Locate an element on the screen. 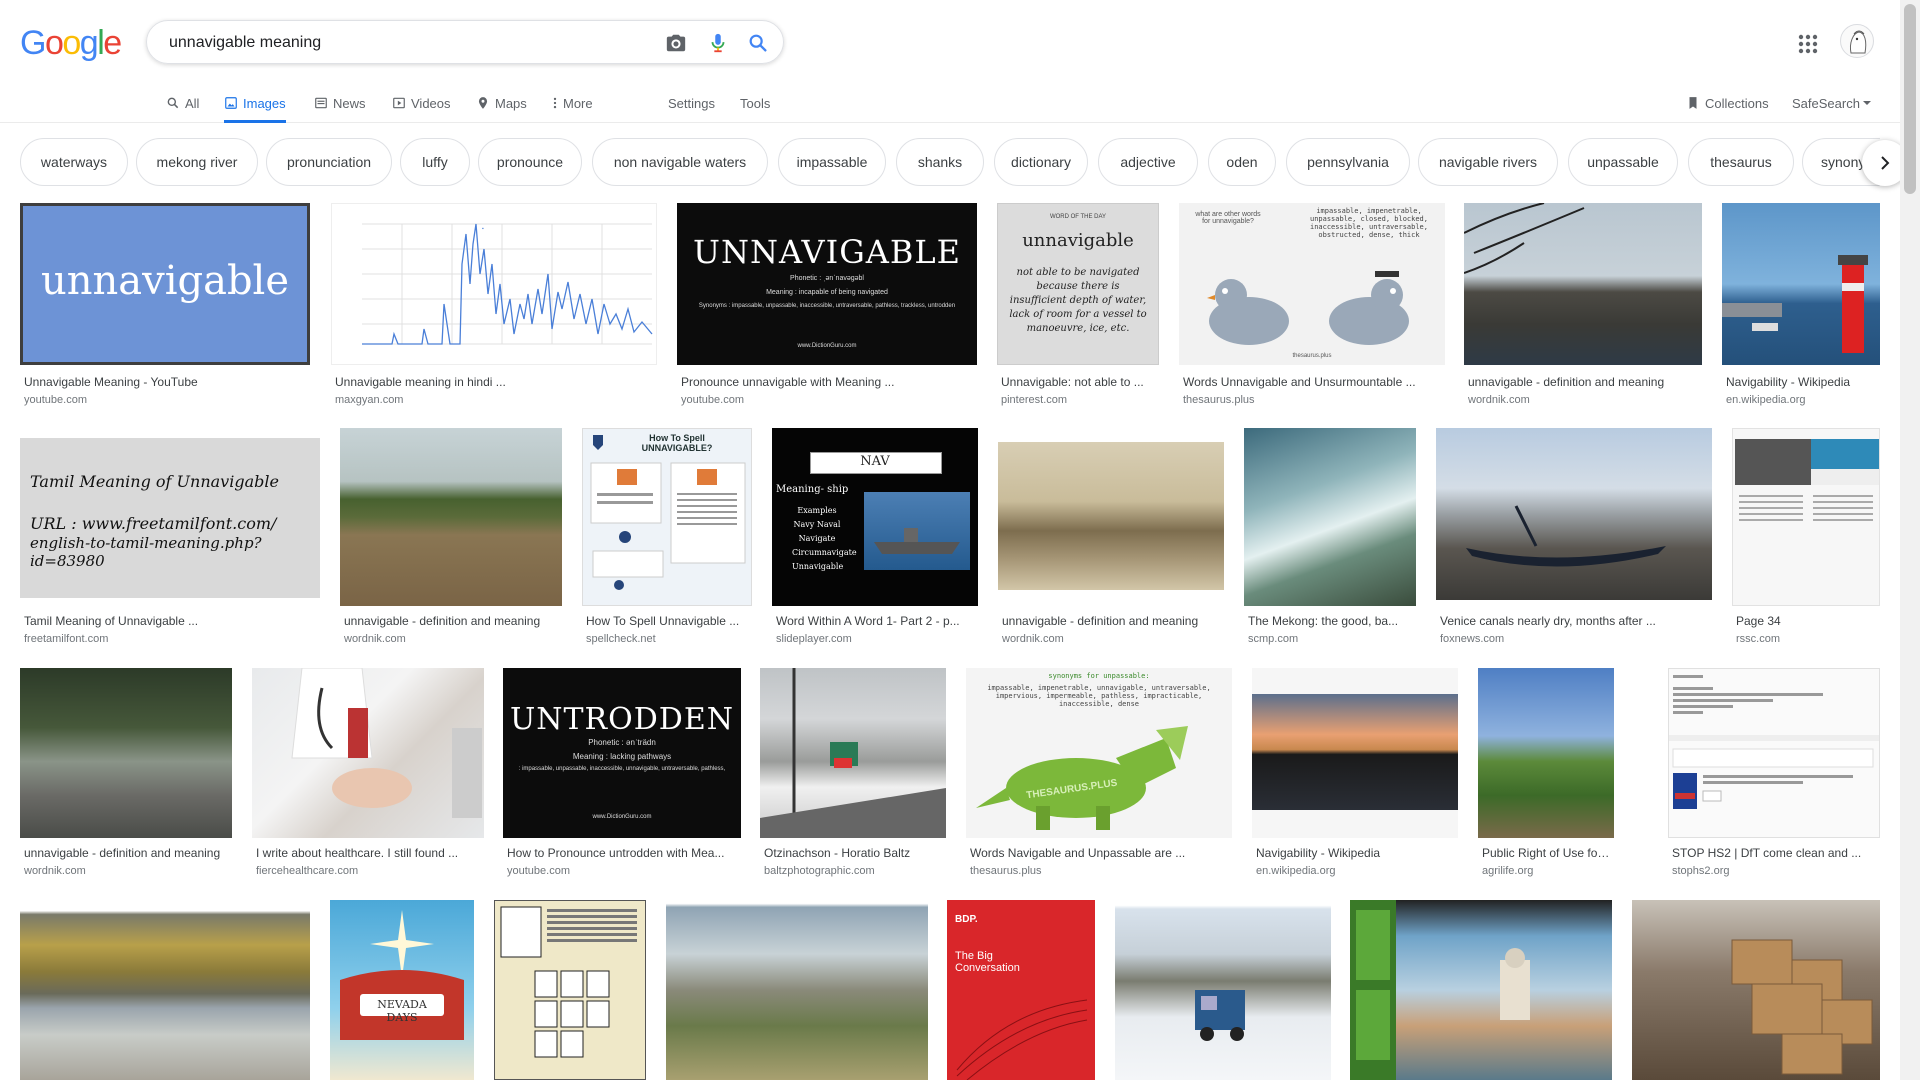 The width and height of the screenshot is (1920, 1080). tab-all: All is located at coordinates (182, 103).